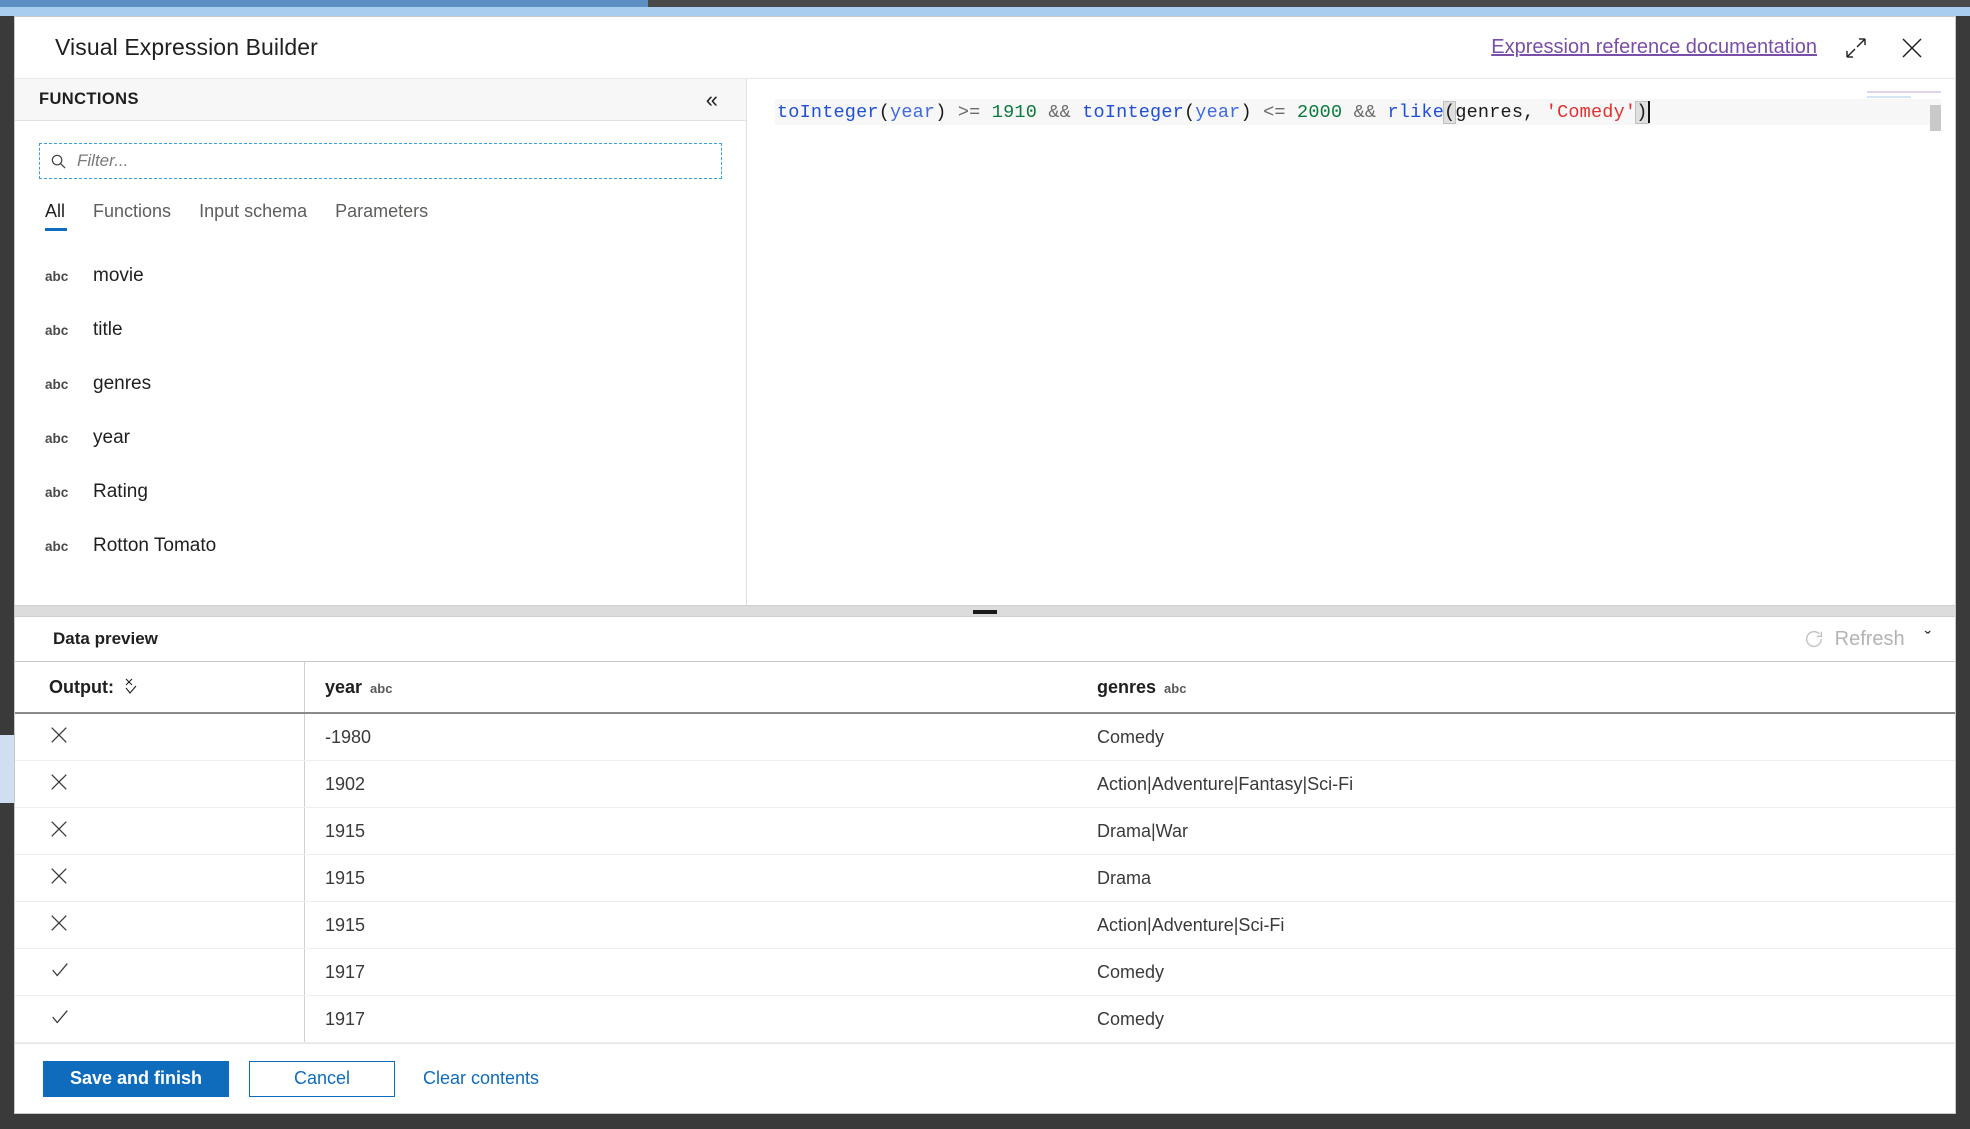  What do you see at coordinates (132, 216) in the screenshot?
I see `tab-functions: Functions` at bounding box center [132, 216].